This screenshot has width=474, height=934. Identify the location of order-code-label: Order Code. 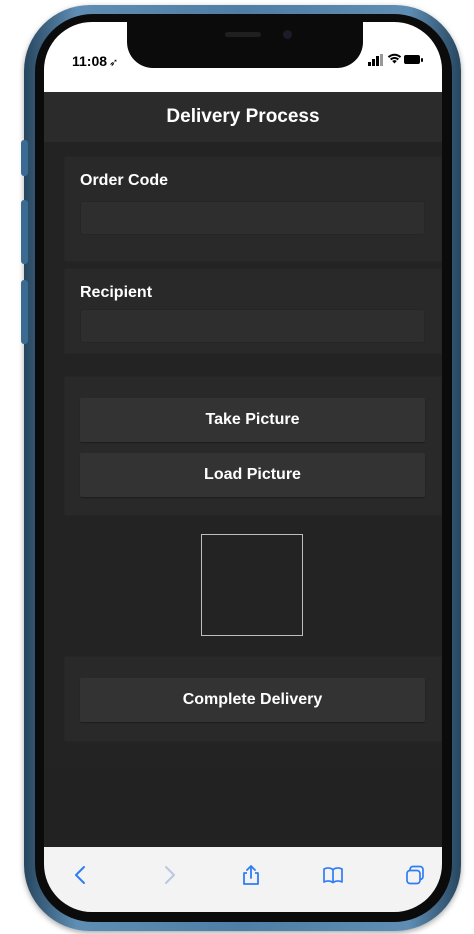
(124, 180).